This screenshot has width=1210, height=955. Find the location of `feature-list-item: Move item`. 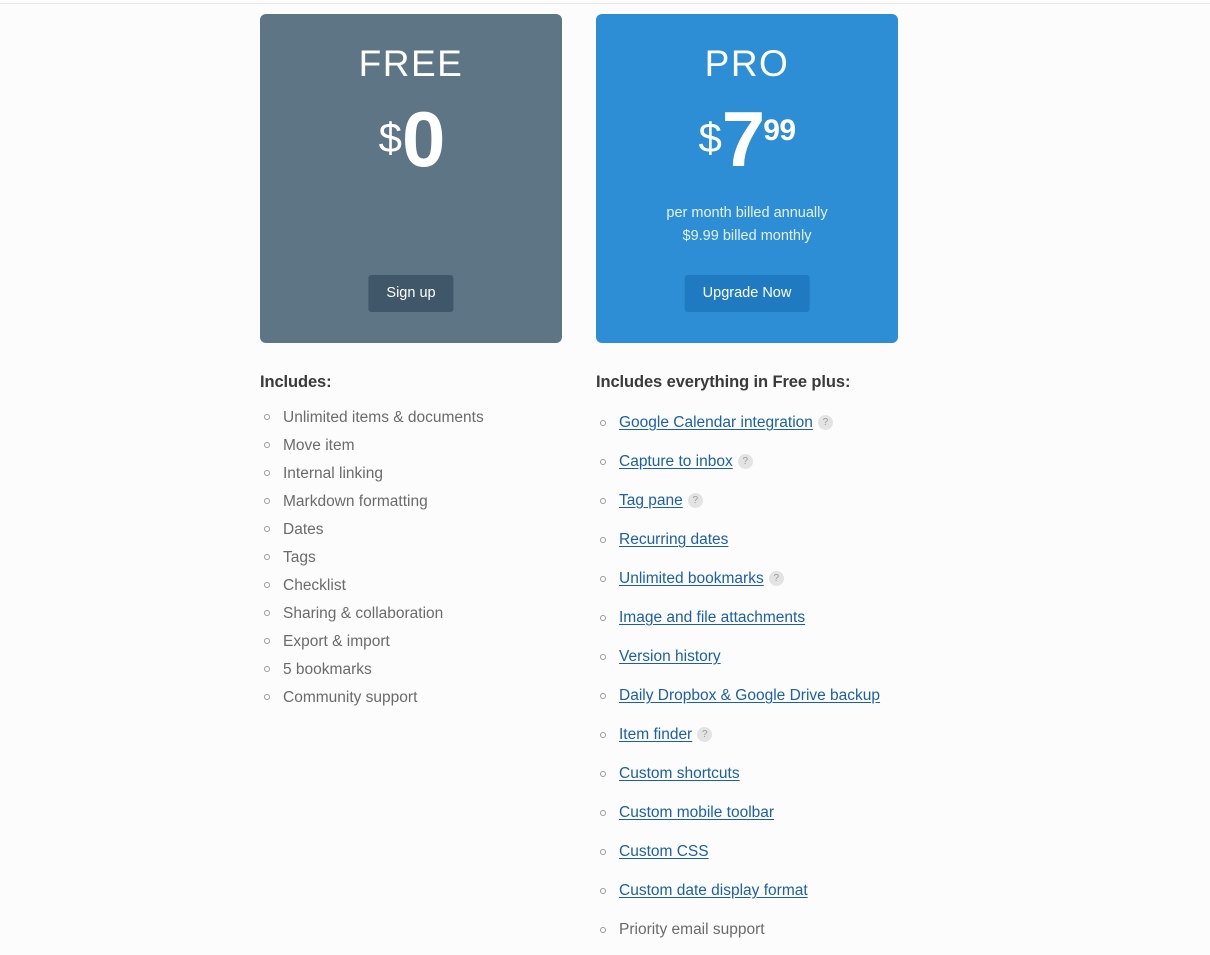

feature-list-item: Move item is located at coordinates (415, 445).